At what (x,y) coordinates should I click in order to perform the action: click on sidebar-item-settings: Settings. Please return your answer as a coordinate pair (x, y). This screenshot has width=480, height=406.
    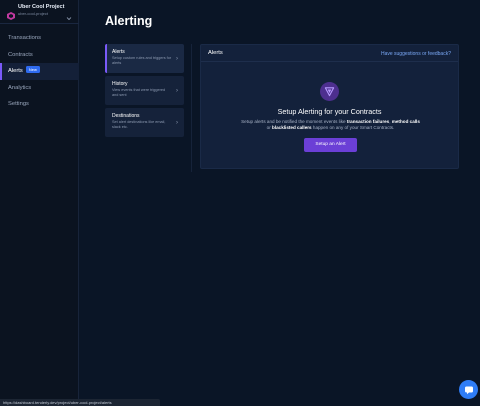
    Looking at the image, I should click on (39, 104).